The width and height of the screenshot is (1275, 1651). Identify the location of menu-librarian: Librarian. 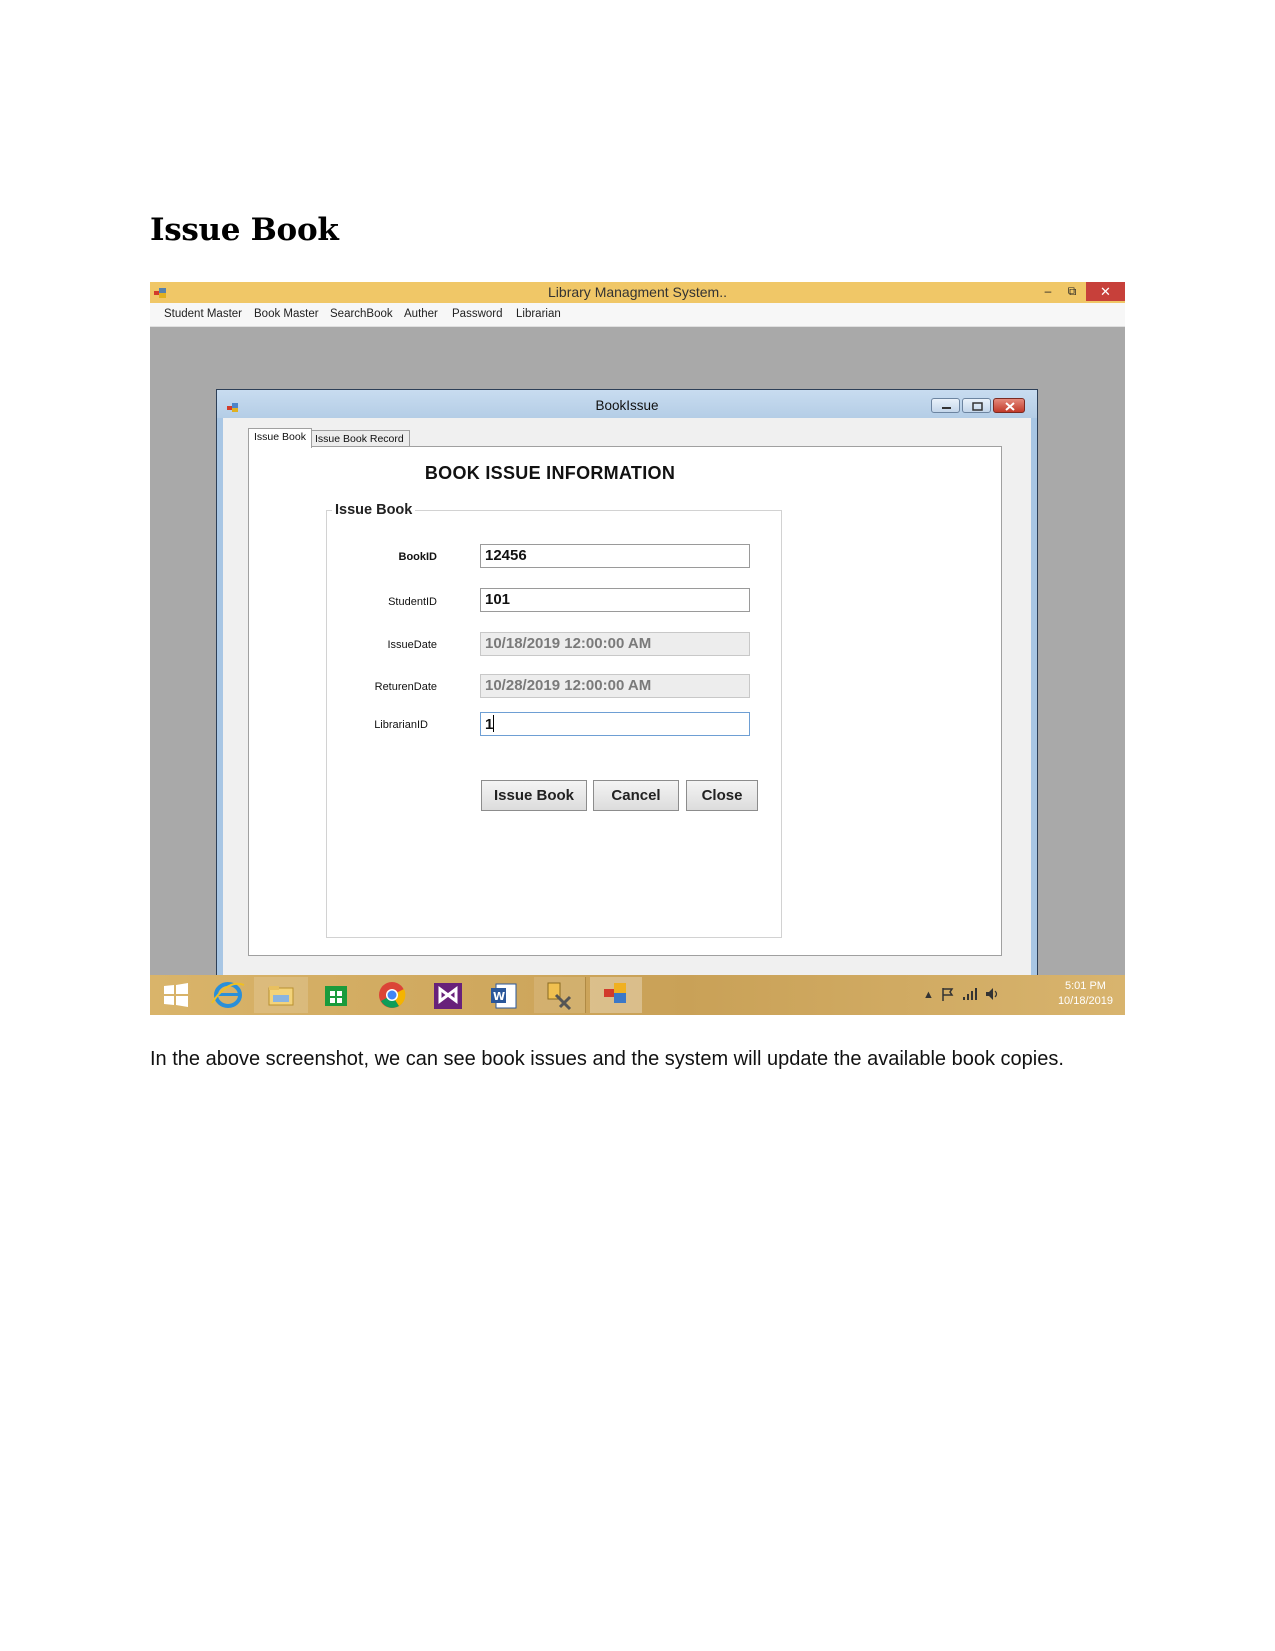
(538, 314).